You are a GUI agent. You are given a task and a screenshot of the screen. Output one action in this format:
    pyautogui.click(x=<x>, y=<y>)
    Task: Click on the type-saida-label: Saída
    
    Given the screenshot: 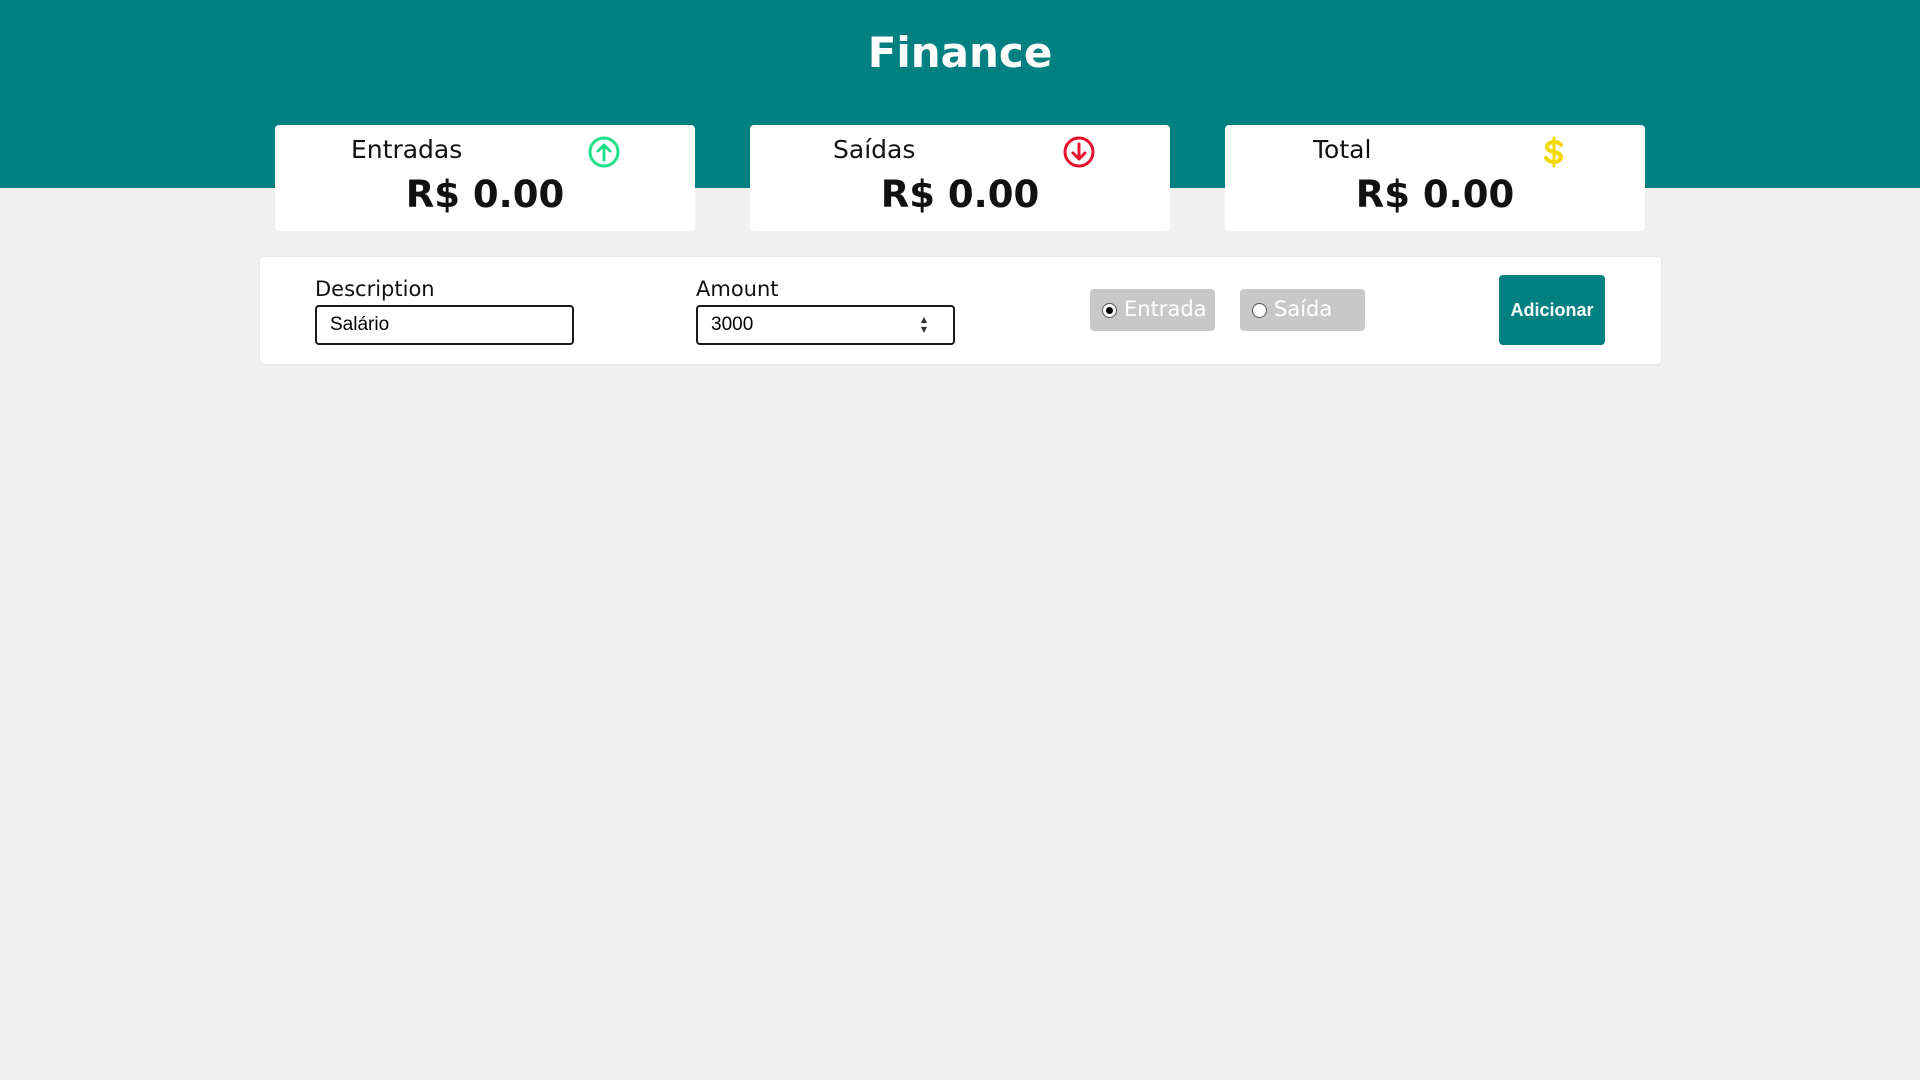 What is the action you would take?
    pyautogui.click(x=1303, y=309)
    